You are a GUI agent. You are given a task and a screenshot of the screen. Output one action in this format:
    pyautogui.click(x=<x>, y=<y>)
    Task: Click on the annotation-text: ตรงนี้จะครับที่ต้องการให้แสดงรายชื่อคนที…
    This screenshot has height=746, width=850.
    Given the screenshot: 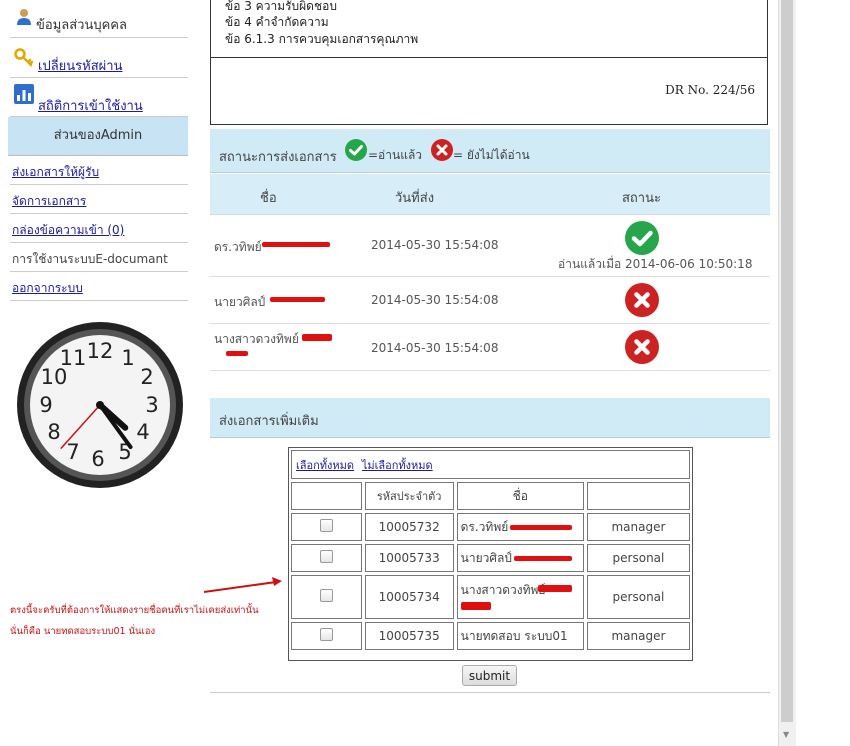 What is the action you would take?
    pyautogui.click(x=134, y=610)
    